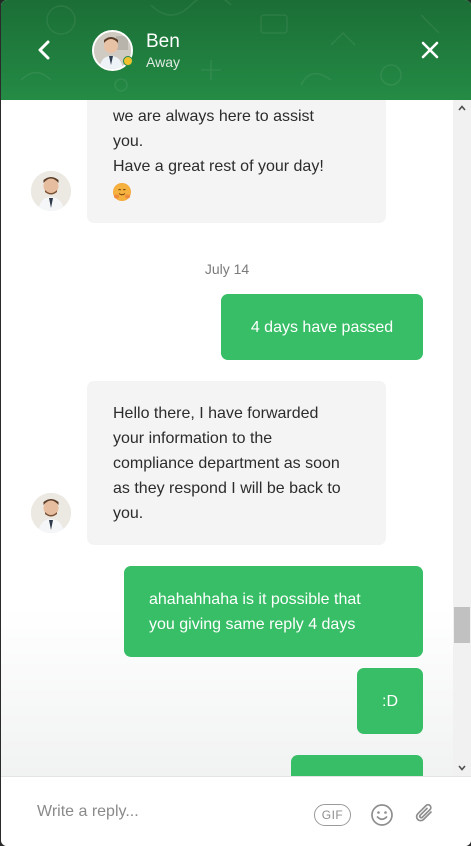 The height and width of the screenshot is (846, 471). I want to click on message-text: 4 days have passed, so click(322, 327).